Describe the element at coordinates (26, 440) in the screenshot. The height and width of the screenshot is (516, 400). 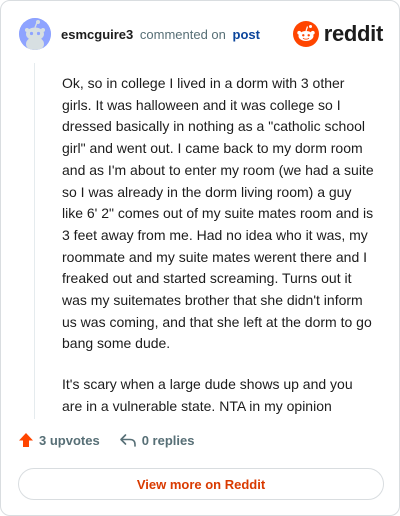
I see `upvote-arrow-icon` at that location.